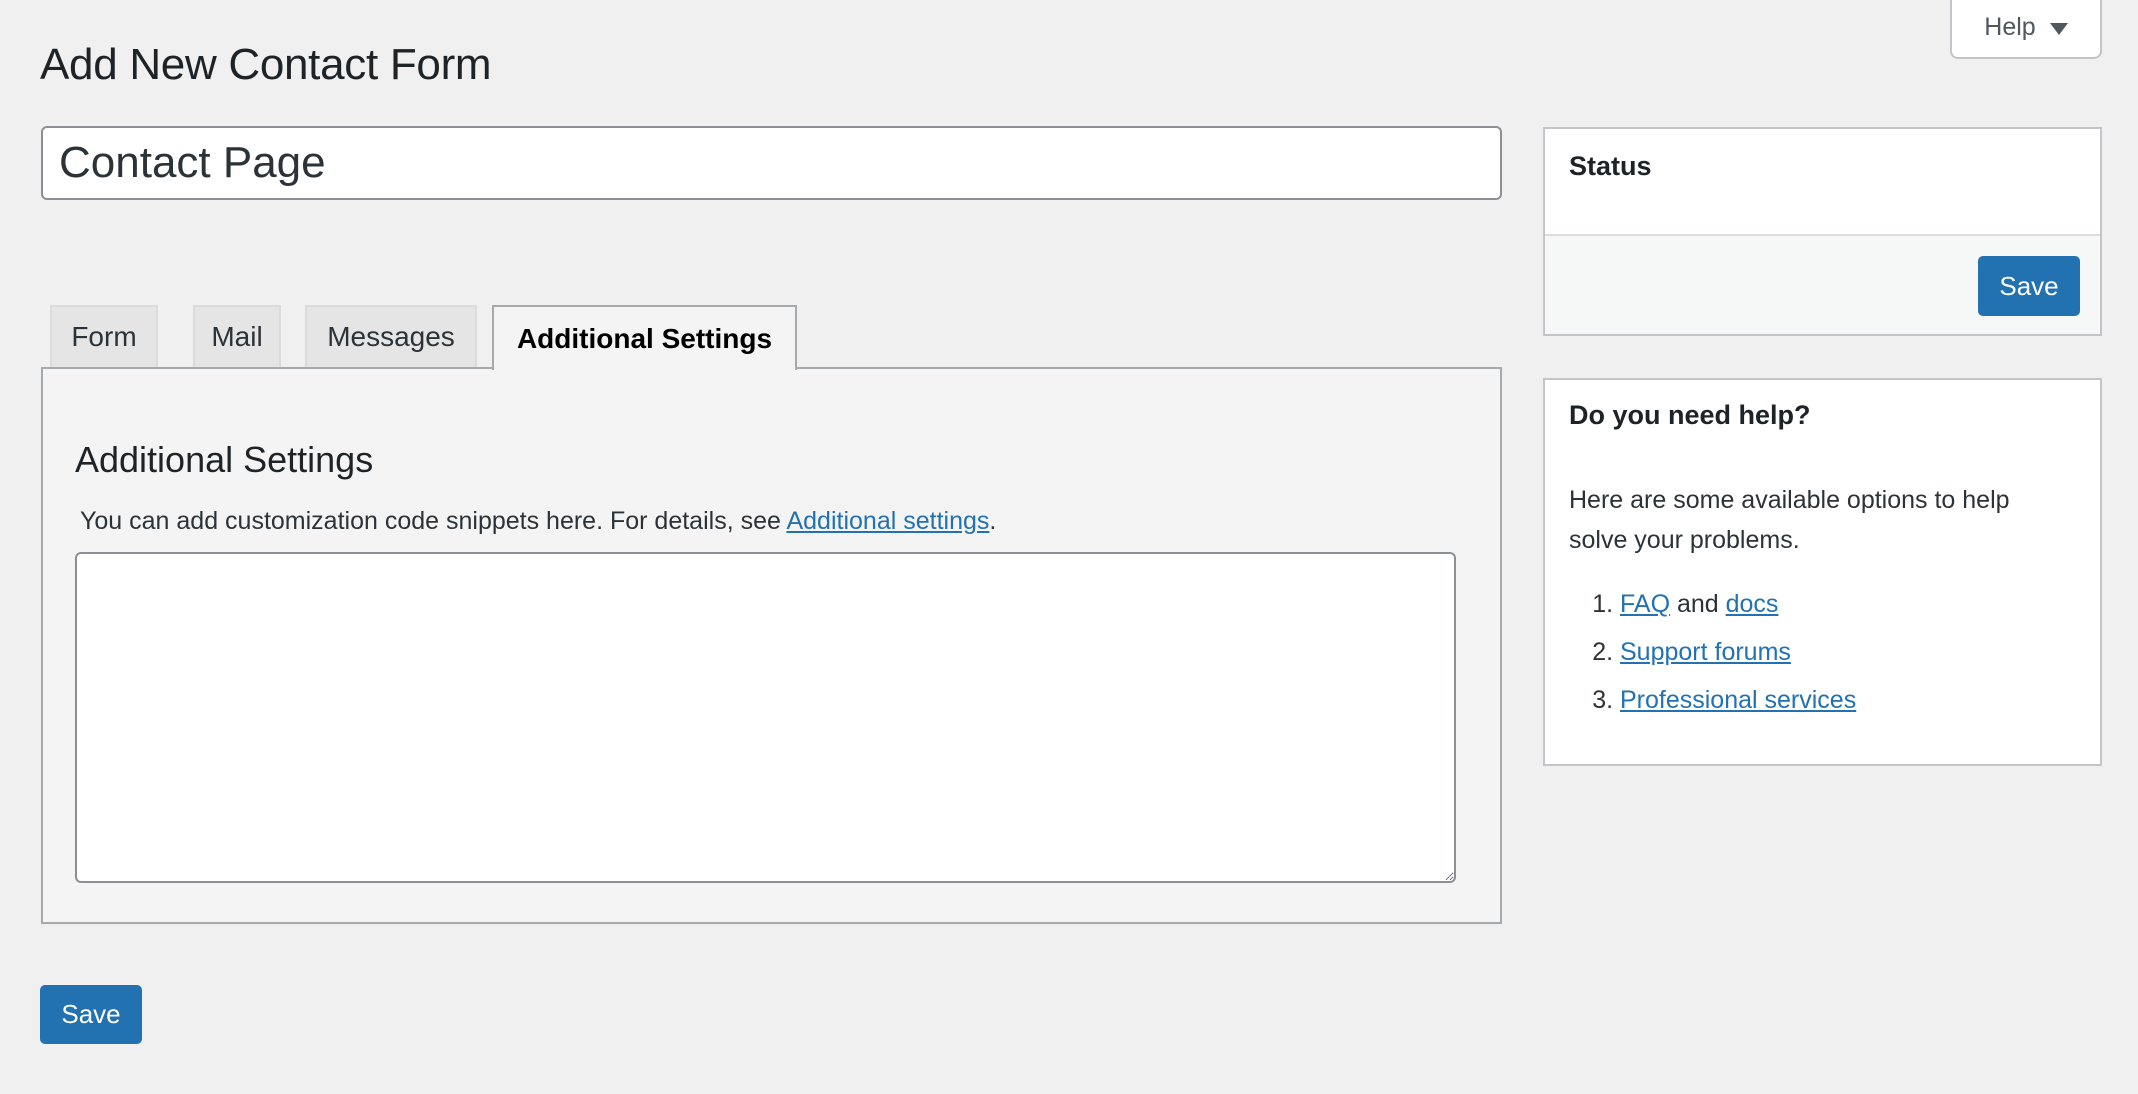  What do you see at coordinates (1822, 231) in the screenshot?
I see `status-box: Status Save` at bounding box center [1822, 231].